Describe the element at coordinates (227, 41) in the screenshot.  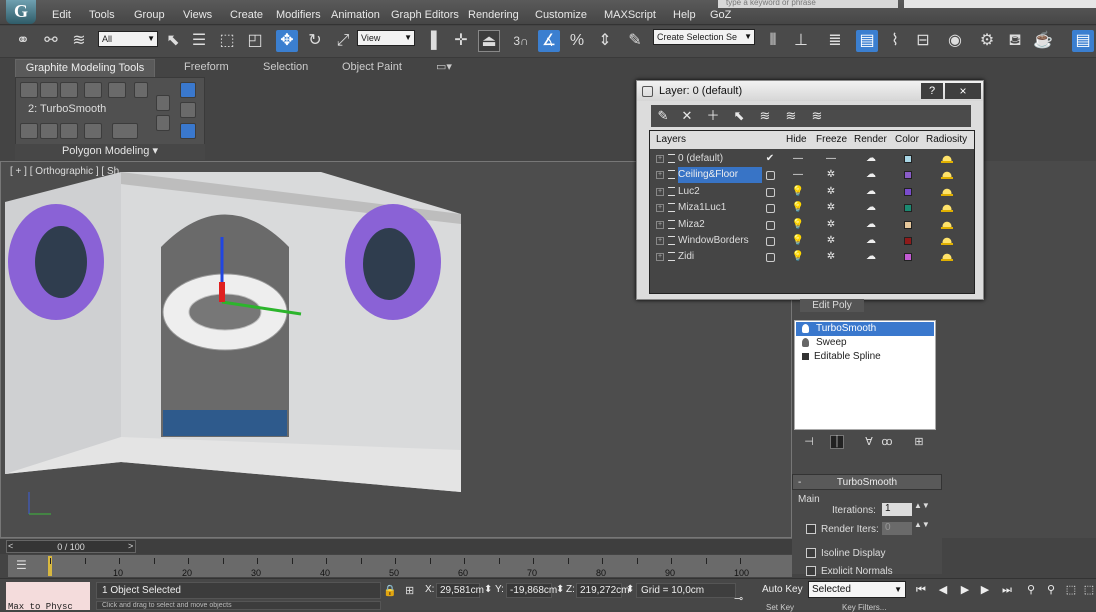
I see `rect-selection-icon: ⬚` at that location.